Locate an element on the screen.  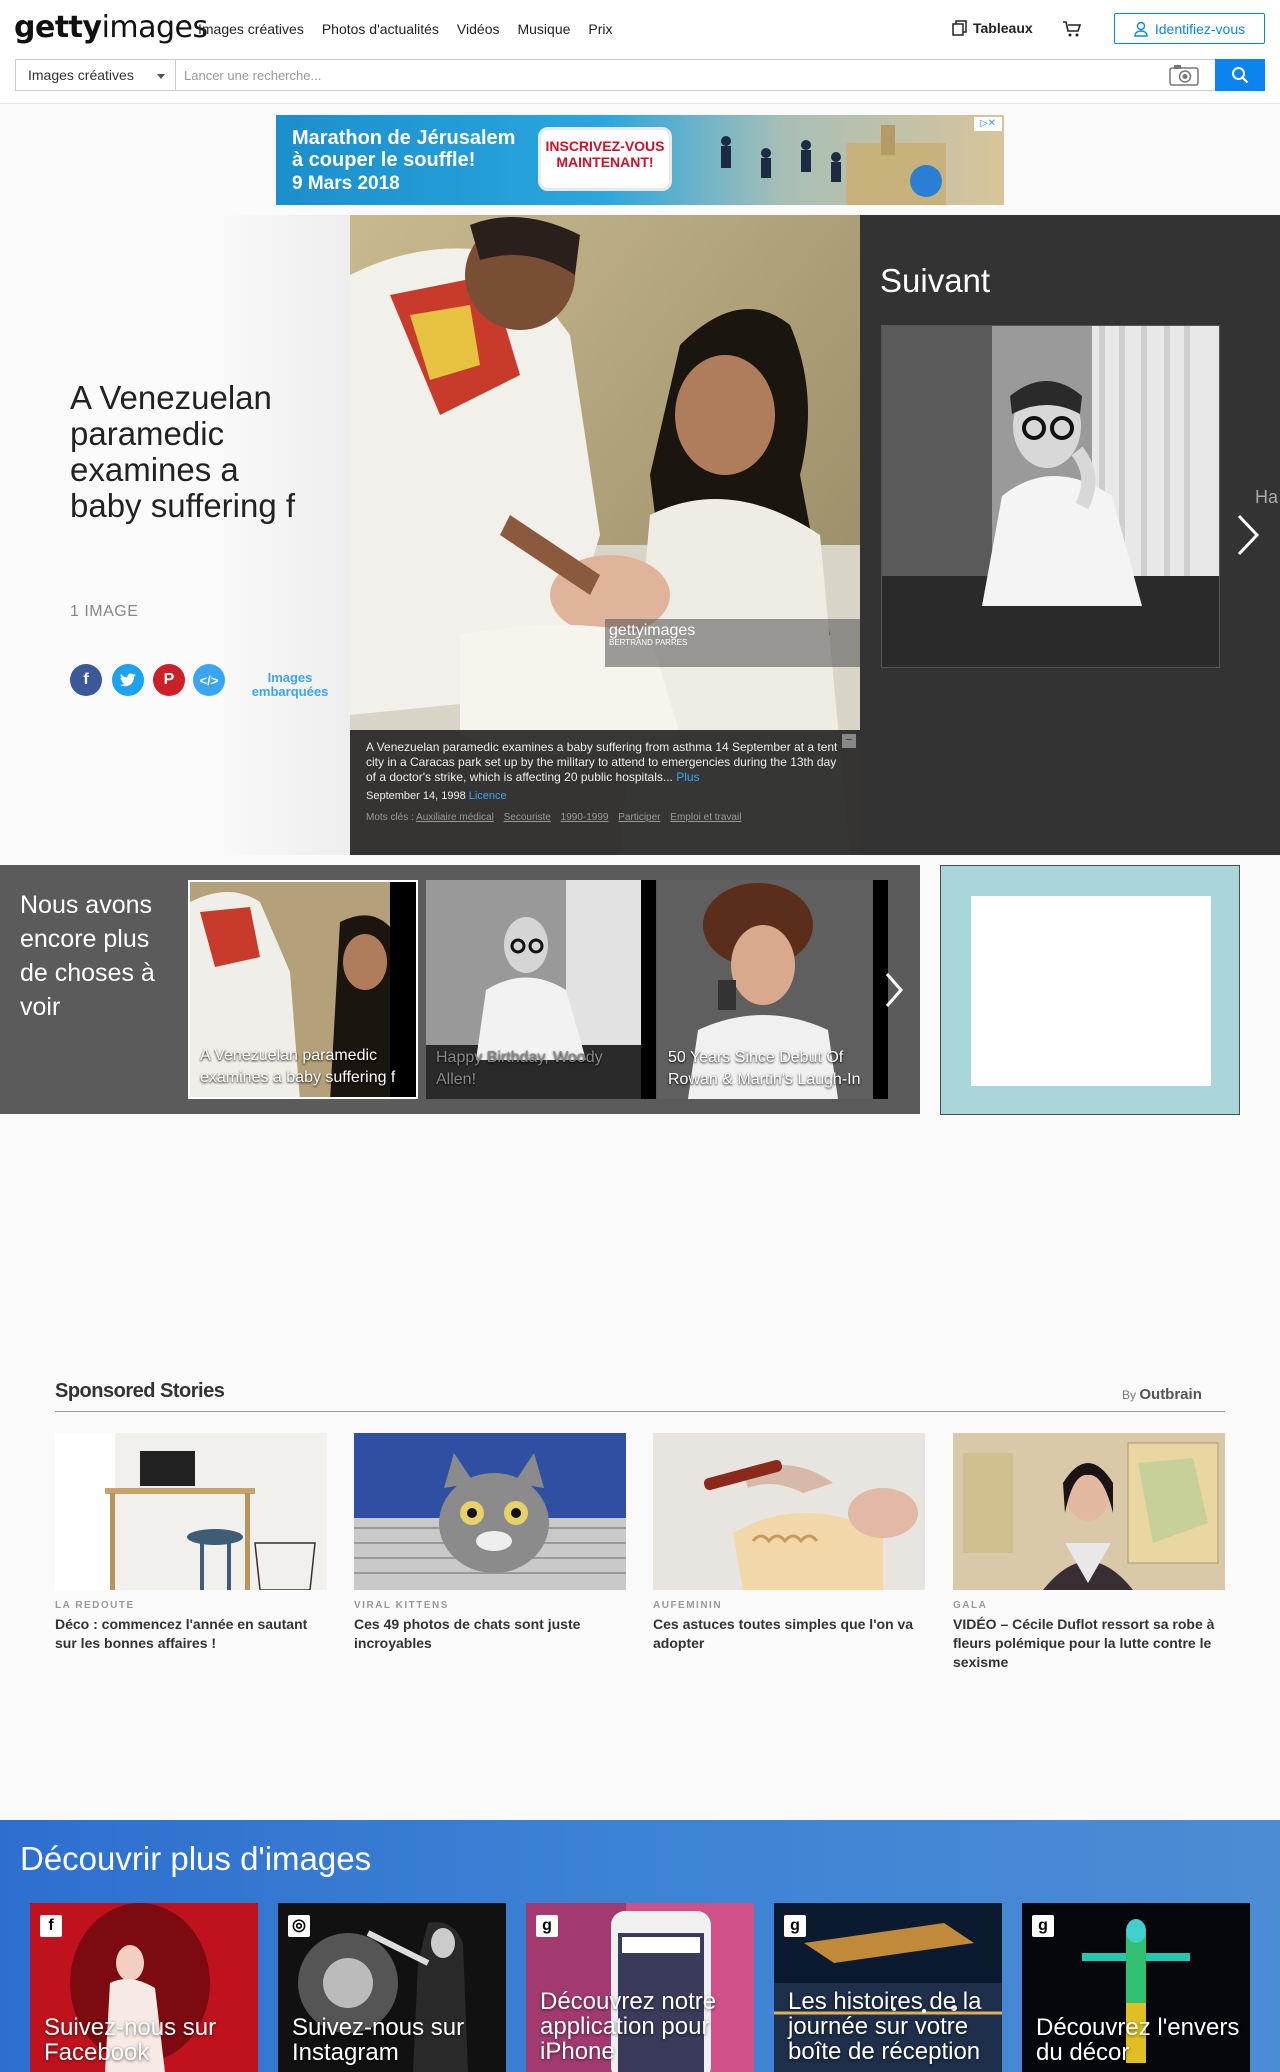
side-ad-content is located at coordinates (1091, 991).